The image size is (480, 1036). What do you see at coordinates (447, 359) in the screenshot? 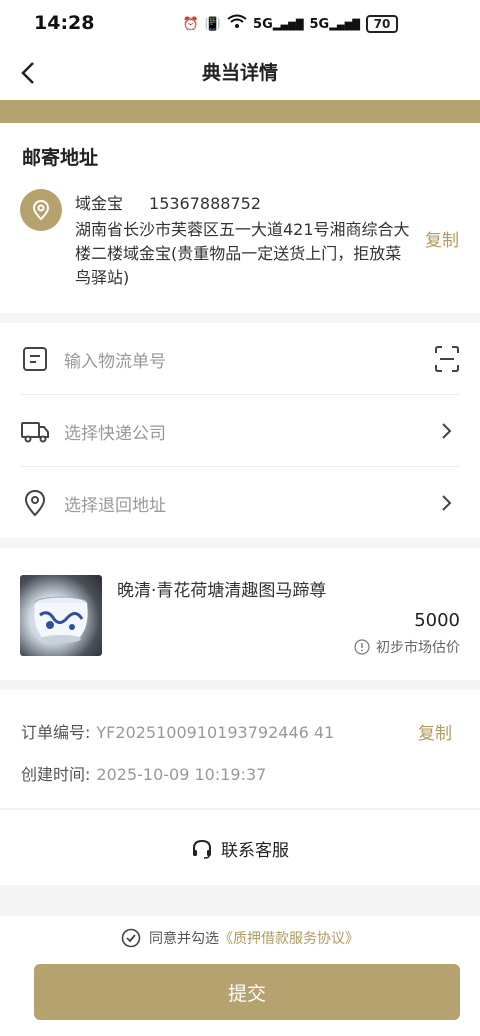
I see `scan-icon` at bounding box center [447, 359].